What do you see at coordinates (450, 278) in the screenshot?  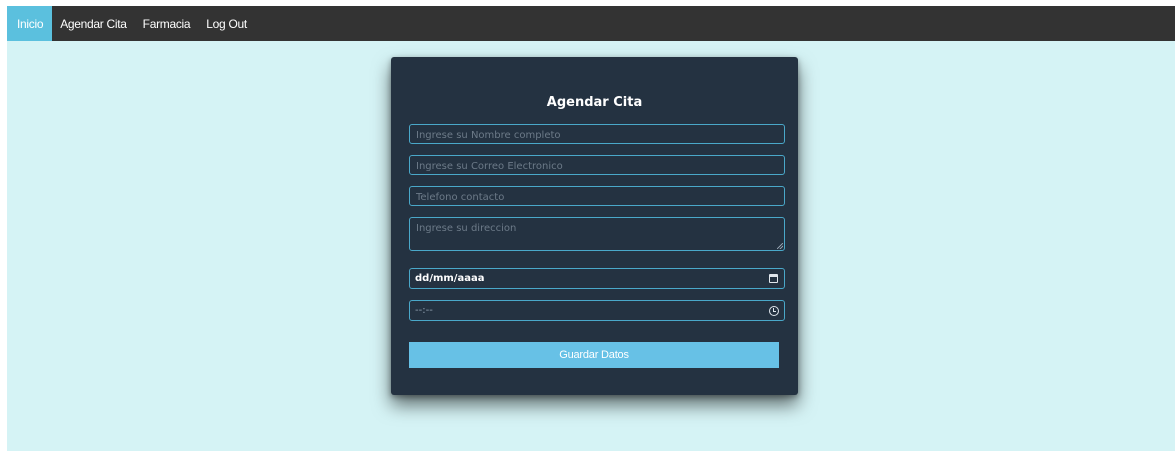 I see `date-value: dd/mm/aaaa` at bounding box center [450, 278].